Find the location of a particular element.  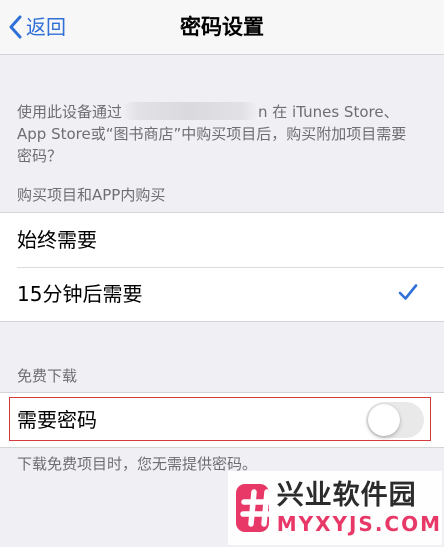

description-line-2: App Store或“图书商店”中购买项目后，购买附加项目需要 is located at coordinates (212, 134).